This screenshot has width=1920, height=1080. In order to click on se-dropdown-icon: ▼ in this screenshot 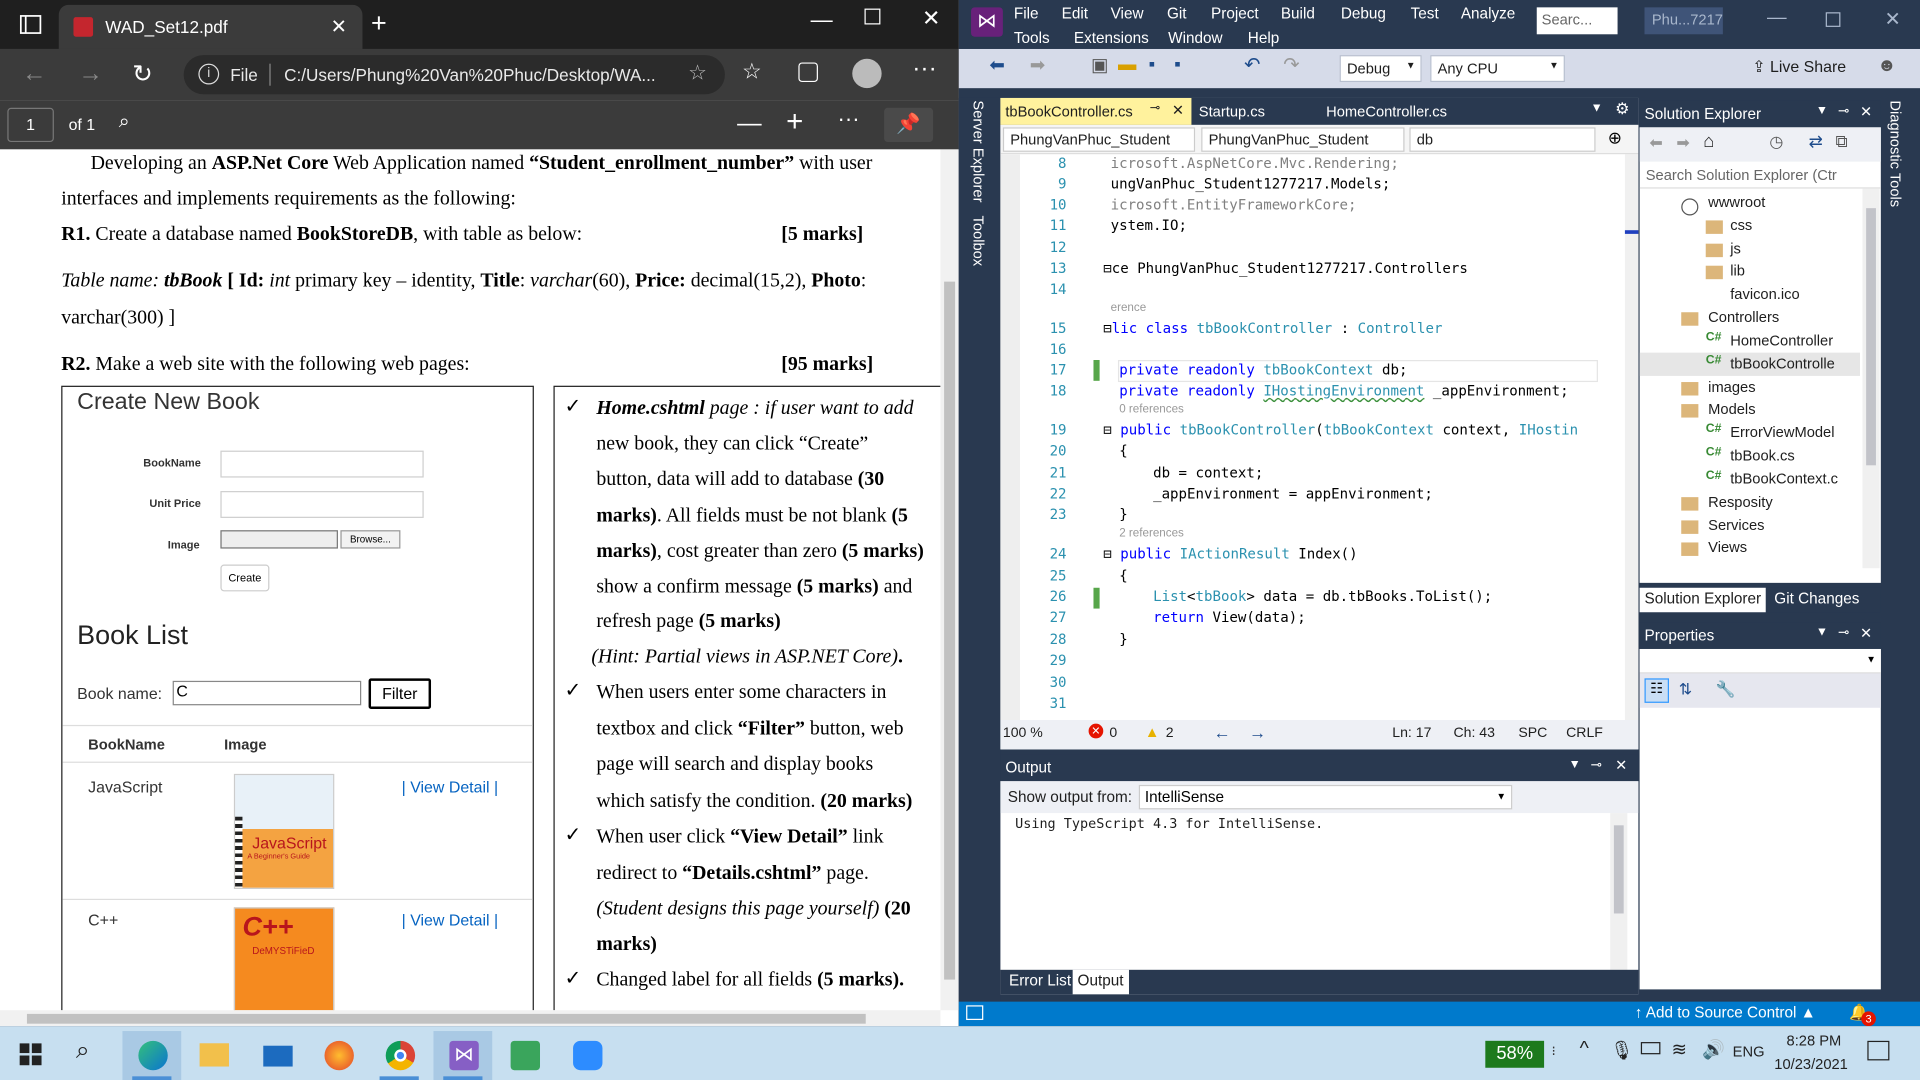, I will do `click(1822, 110)`.